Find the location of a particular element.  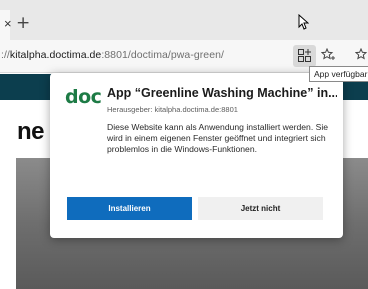

add-favorite-icon is located at coordinates (328, 55).